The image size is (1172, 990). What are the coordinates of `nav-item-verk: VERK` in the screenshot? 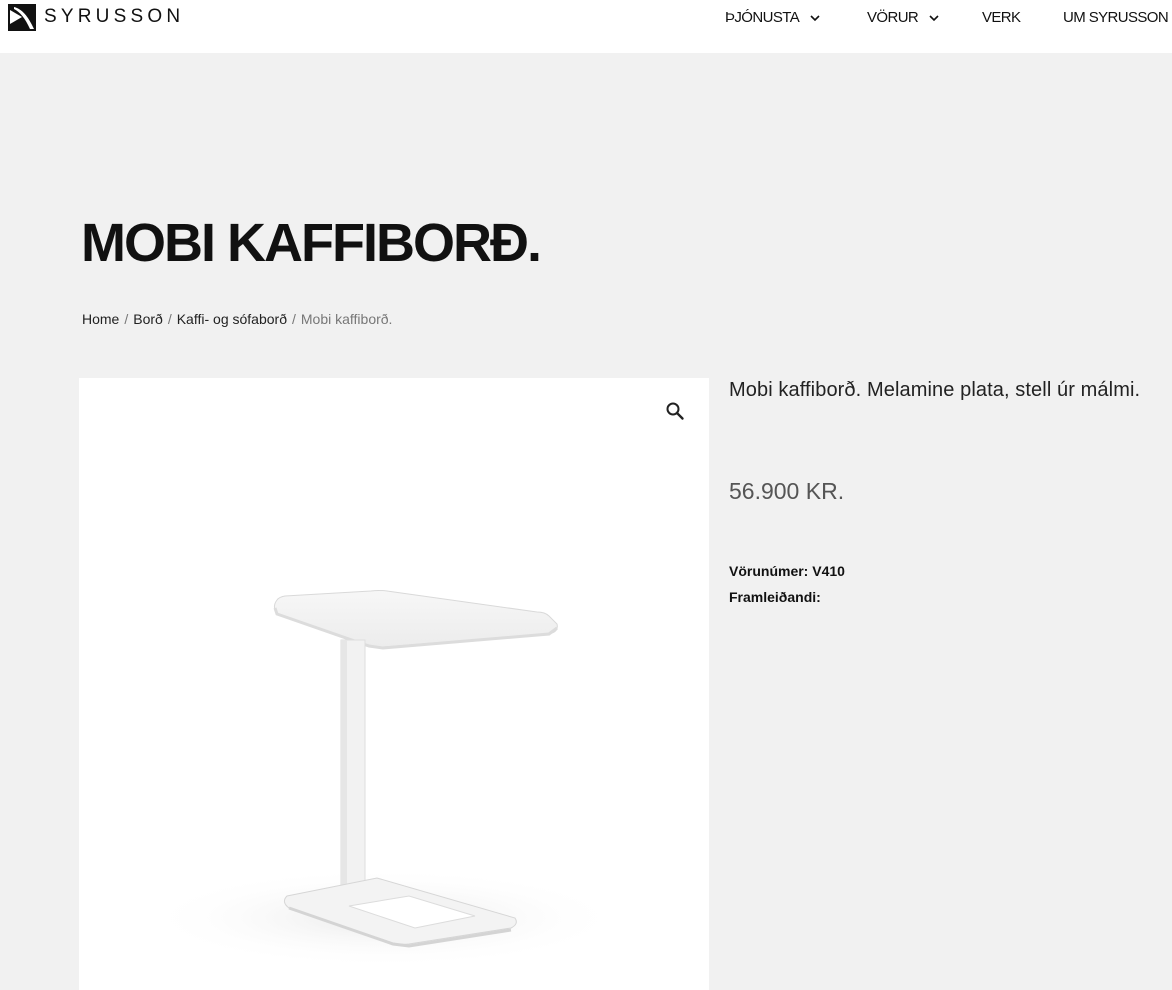 It's located at (1001, 17).